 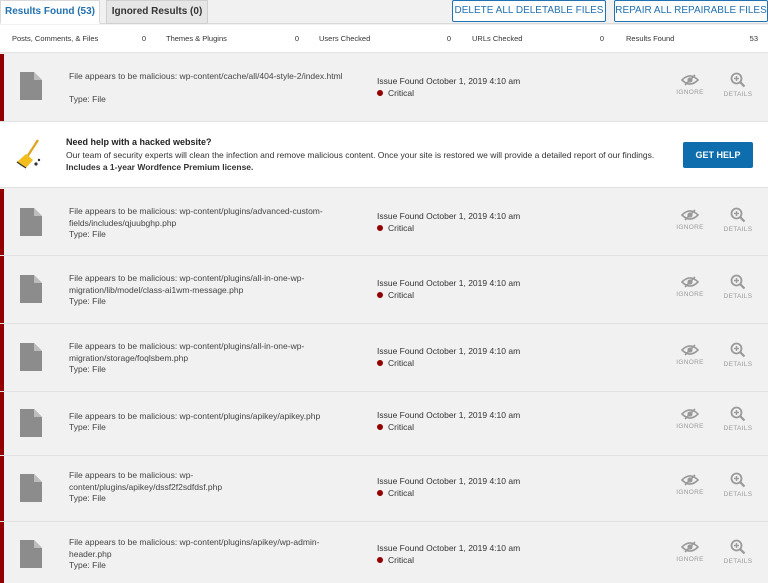 I want to click on stat-posts-comments-files: Posts, Comments, & Files 0, so click(x=82, y=39).